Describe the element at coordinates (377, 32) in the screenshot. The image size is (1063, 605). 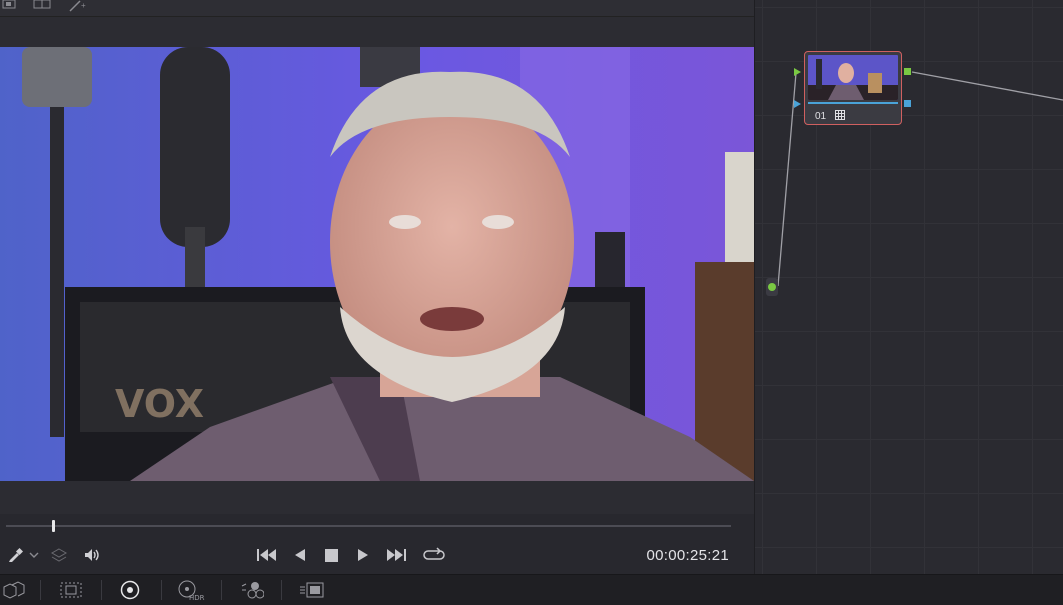
I see `viewer-header` at that location.